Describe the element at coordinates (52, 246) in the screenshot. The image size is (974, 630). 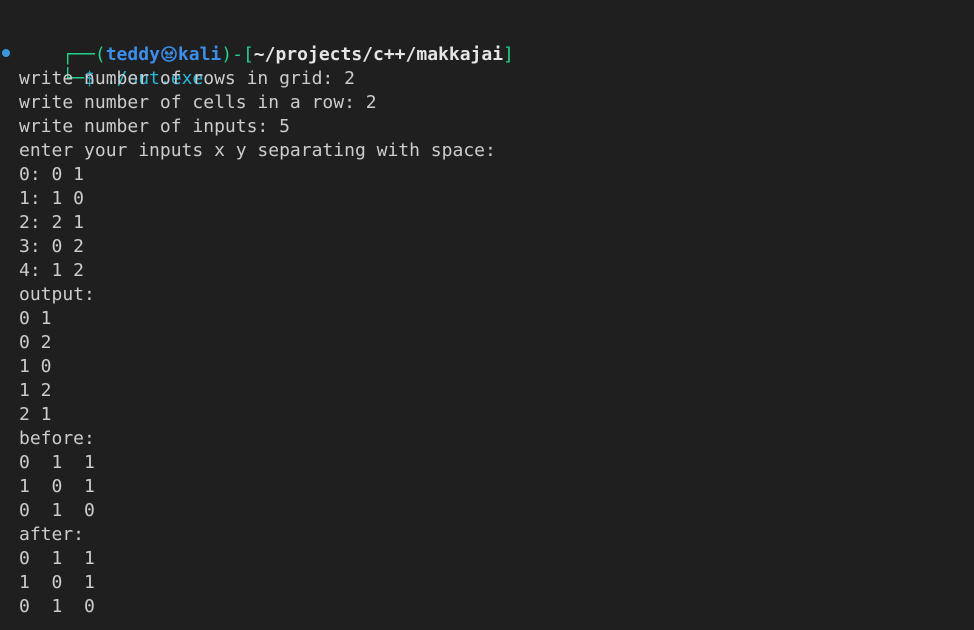
I see `output-line: 3: 0 2` at that location.